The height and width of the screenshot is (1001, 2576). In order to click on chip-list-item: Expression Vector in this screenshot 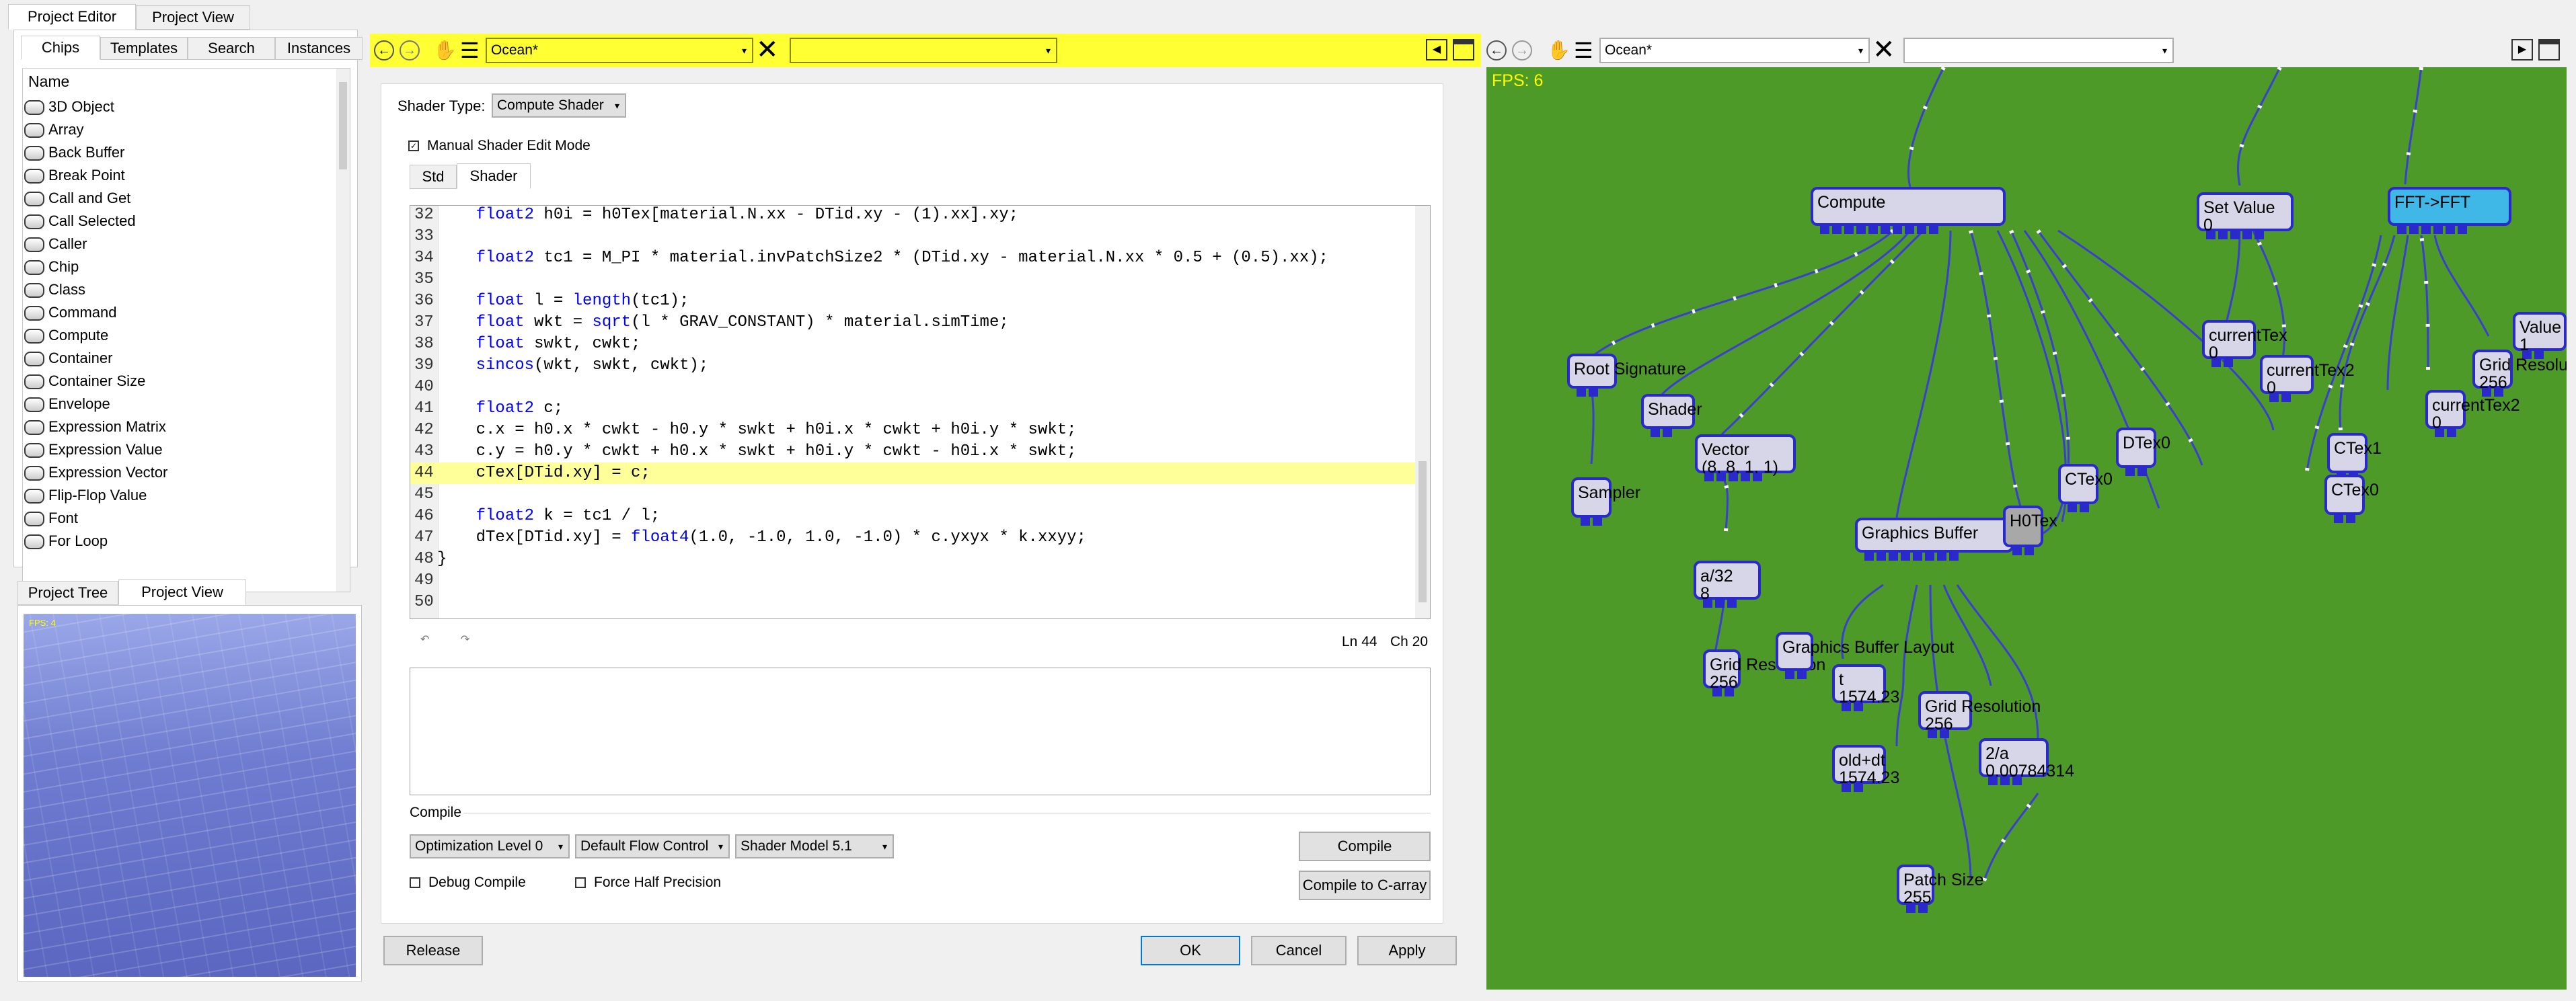, I will do `click(95, 472)`.